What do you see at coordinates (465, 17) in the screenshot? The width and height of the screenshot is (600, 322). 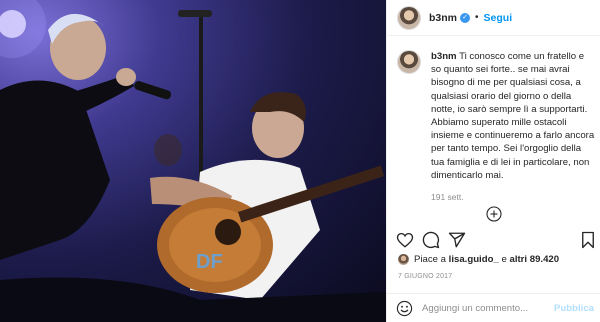 I see `verified-badge-icon: ✓` at bounding box center [465, 17].